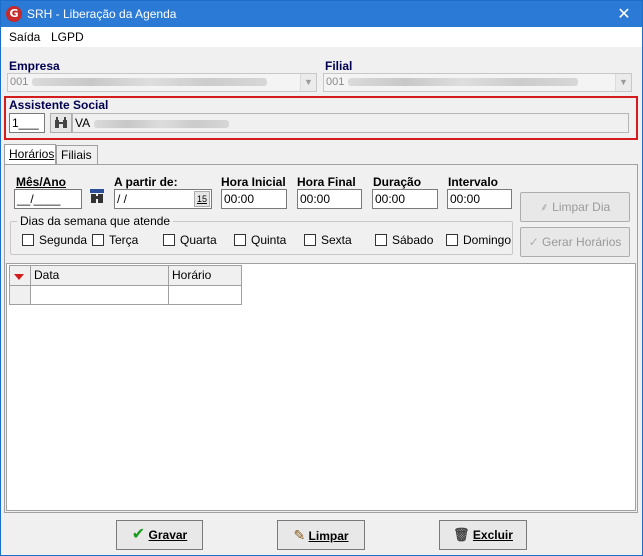 The width and height of the screenshot is (643, 556). I want to click on binoculars-search-button, so click(61, 123).